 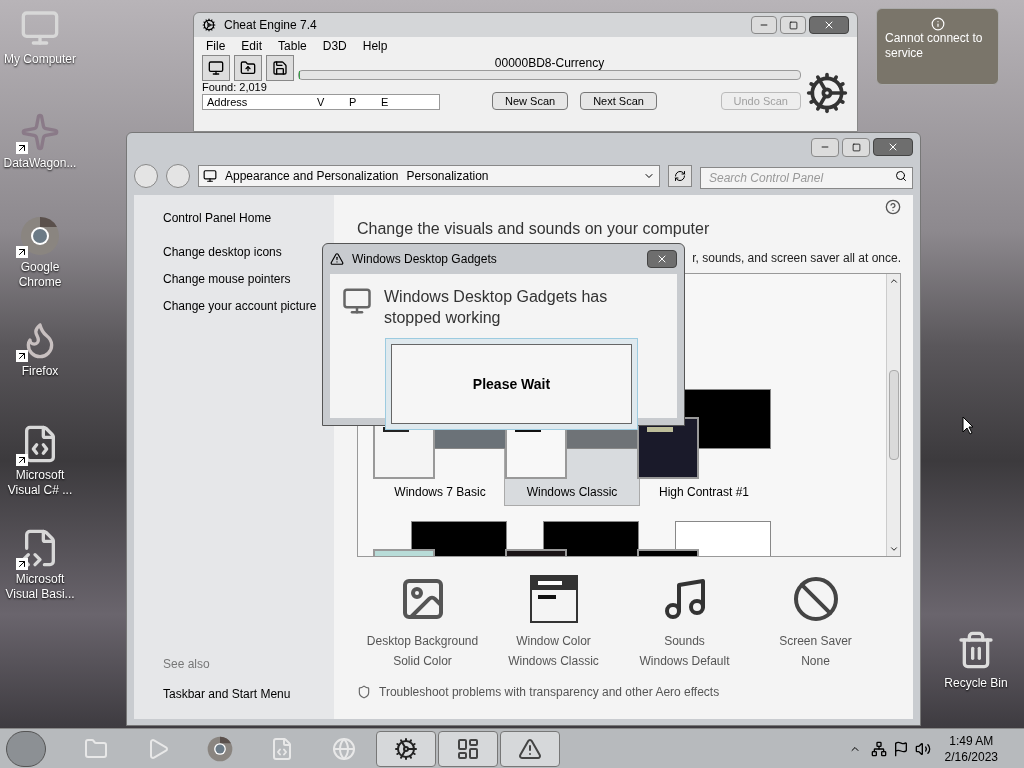 I want to click on process-button, so click(x=216, y=68).